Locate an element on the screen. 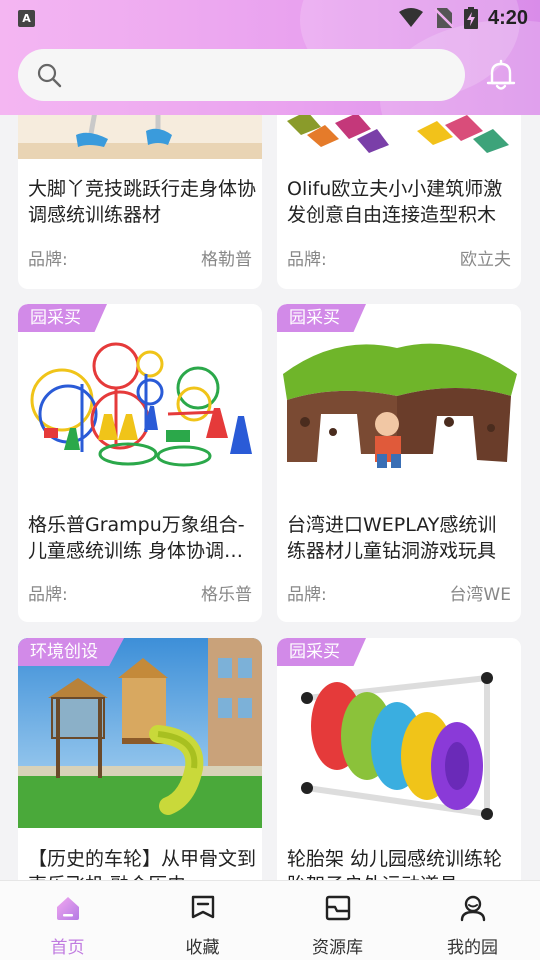 Image resolution: width=540 pixels, height=960 pixels. brand-value: 格勒普 is located at coordinates (226, 260).